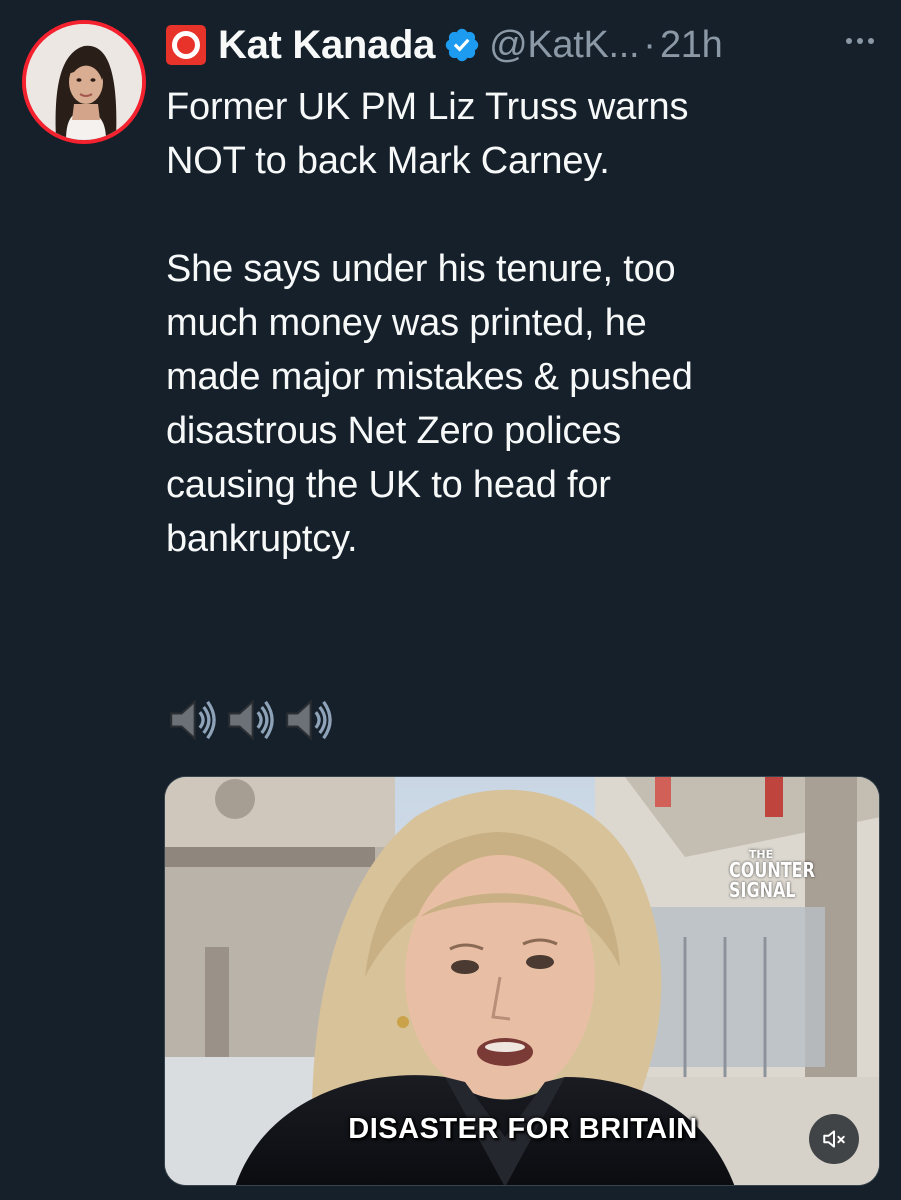  I want to click on tweet-text-line: disastrous Net Zero polices, so click(394, 431).